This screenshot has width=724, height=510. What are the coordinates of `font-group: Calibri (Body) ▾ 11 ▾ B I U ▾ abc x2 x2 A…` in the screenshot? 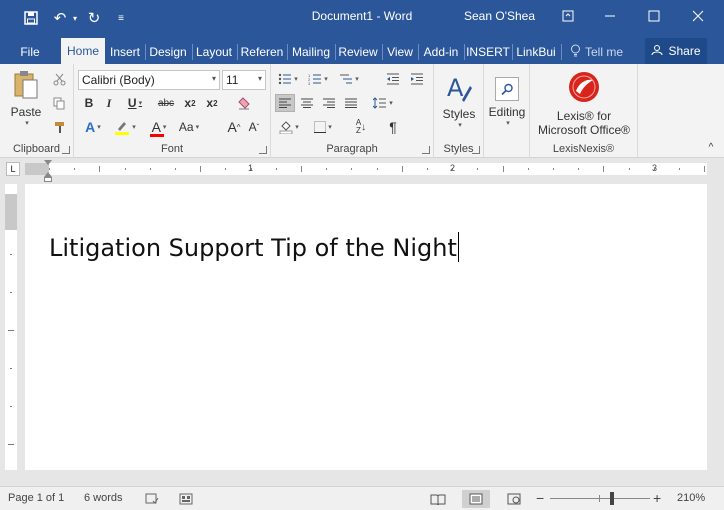 It's located at (172, 111).